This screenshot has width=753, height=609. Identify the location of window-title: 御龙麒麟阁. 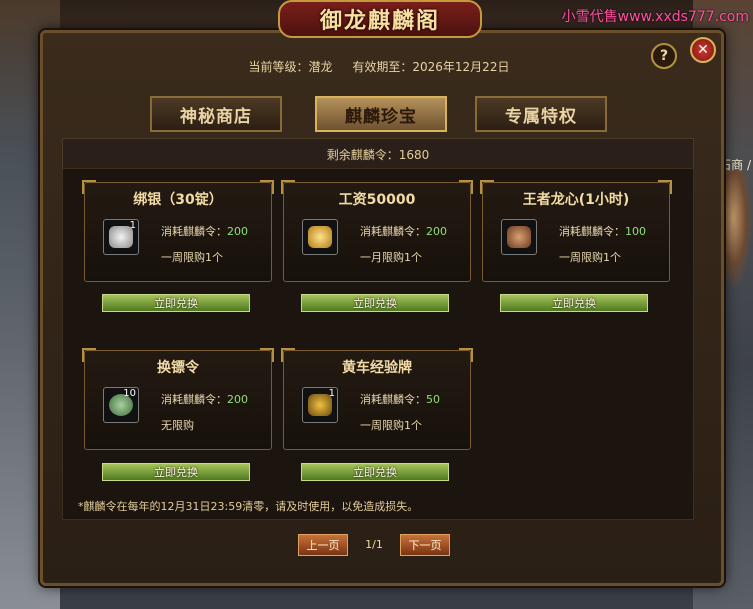
(379, 21).